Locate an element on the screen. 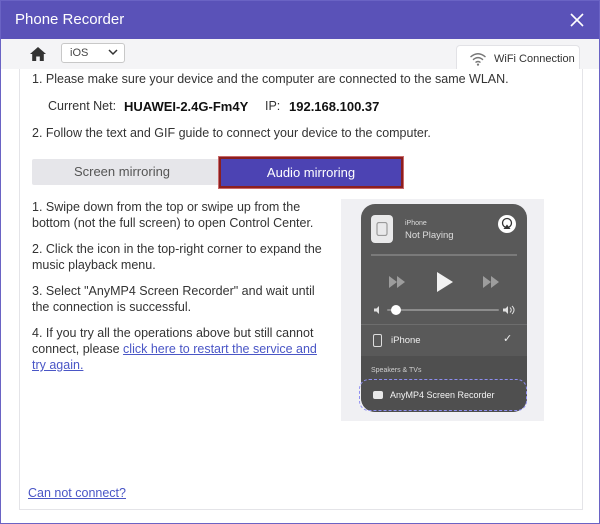 Image resolution: width=600 pixels, height=524 pixels. play-icon is located at coordinates (445, 282).